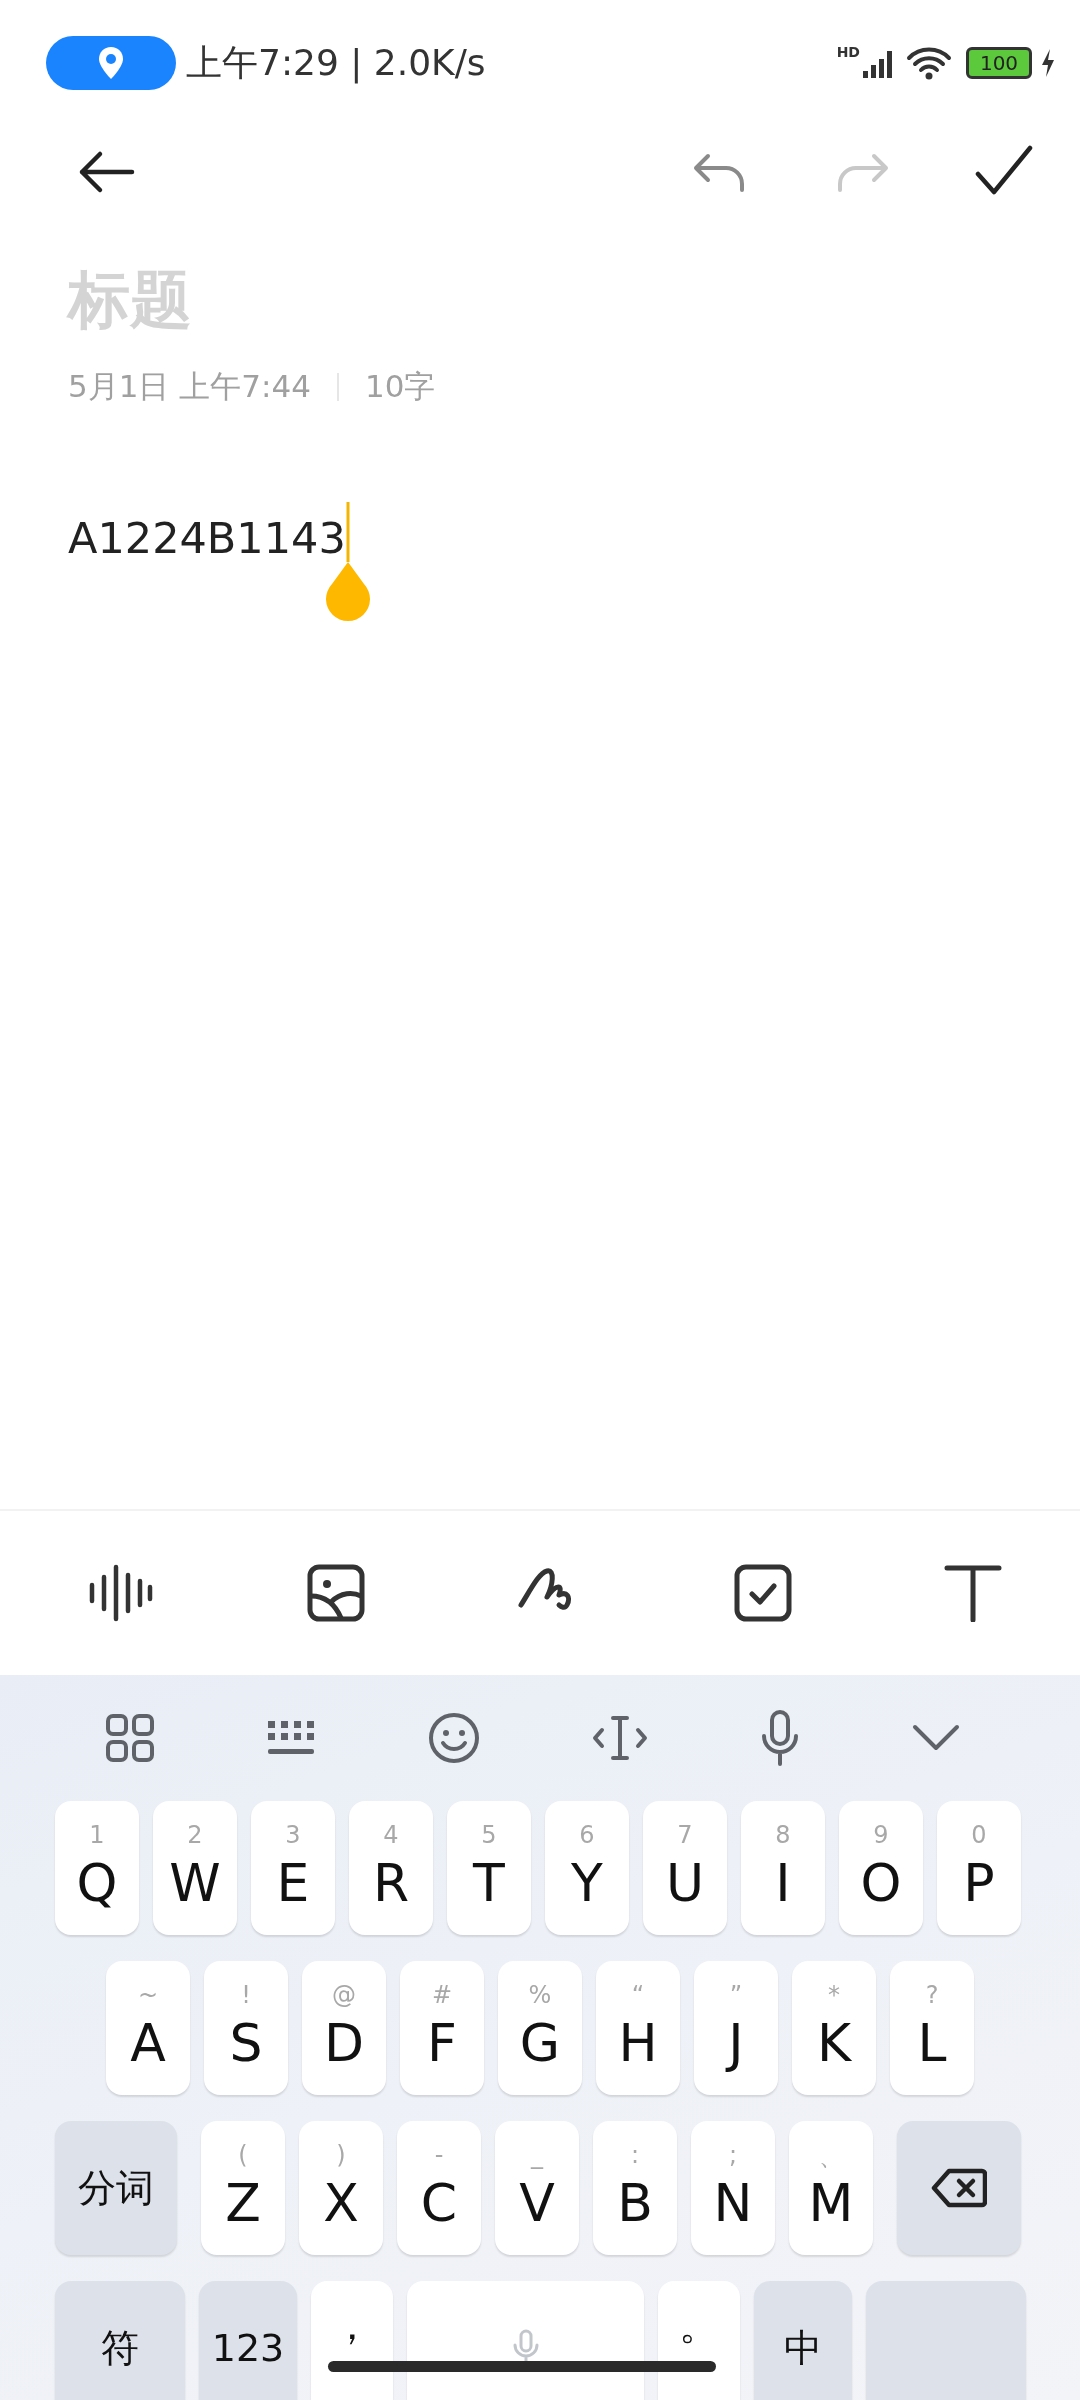  What do you see at coordinates (699, 2340) in the screenshot?
I see `punctuation-key: 。` at bounding box center [699, 2340].